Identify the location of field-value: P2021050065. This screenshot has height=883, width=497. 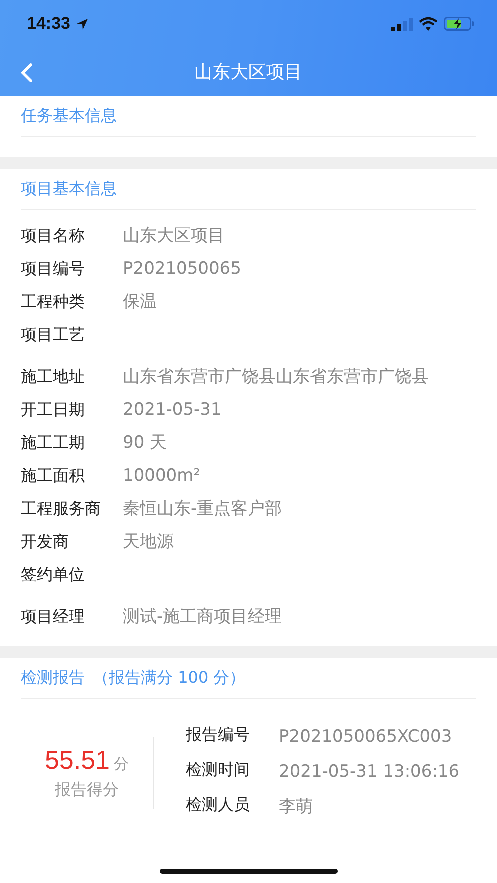
(182, 269).